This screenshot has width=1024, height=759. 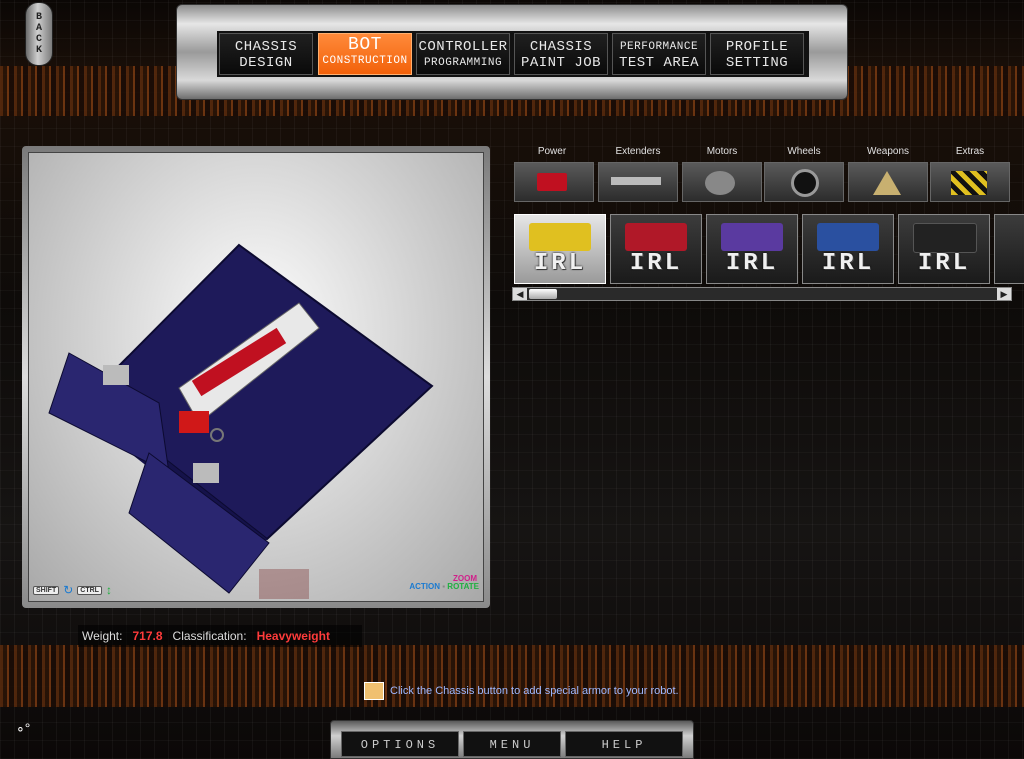 What do you see at coordinates (38, 39) in the screenshot?
I see `back-letter: C` at bounding box center [38, 39].